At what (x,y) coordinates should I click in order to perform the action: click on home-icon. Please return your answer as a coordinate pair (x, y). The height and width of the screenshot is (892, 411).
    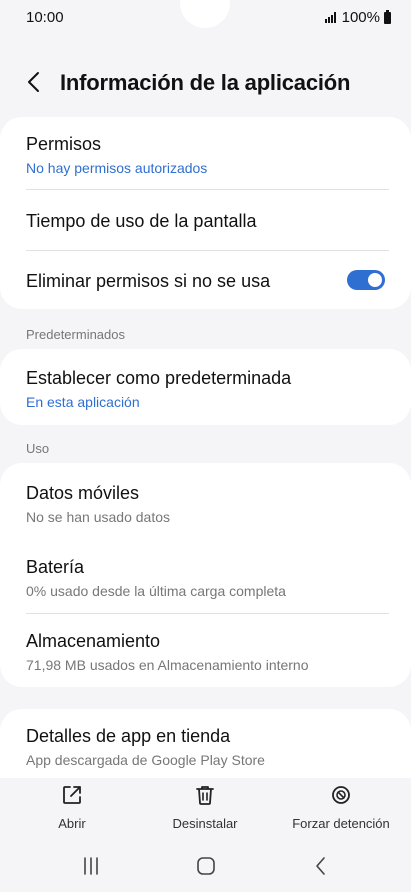
    Looking at the image, I should click on (206, 866).